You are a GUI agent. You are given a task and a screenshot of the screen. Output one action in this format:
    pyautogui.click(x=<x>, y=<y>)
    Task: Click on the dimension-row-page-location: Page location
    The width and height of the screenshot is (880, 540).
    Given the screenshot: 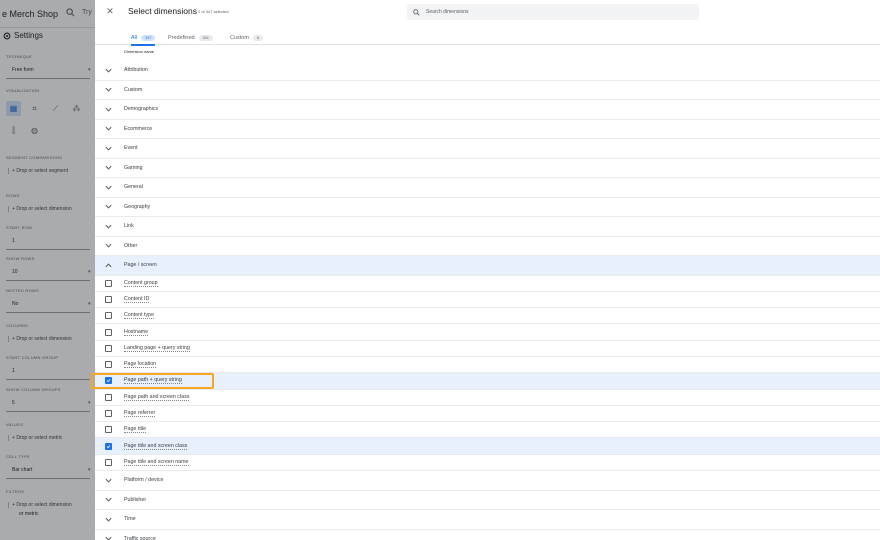 What is the action you would take?
    pyautogui.click(x=487, y=365)
    